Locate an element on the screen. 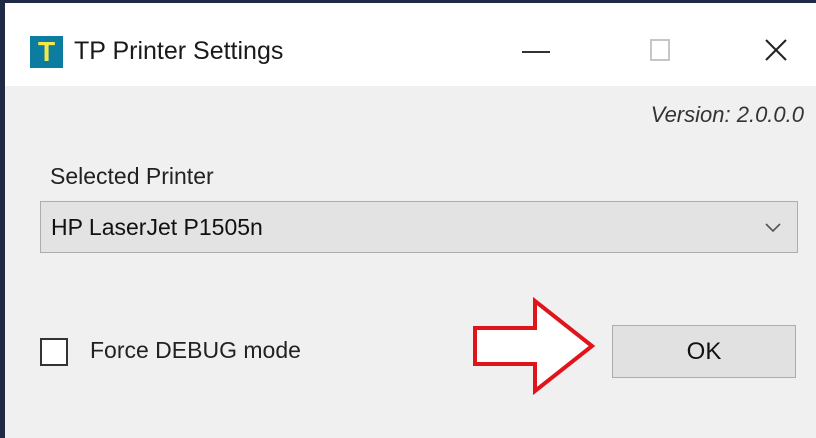 This screenshot has width=816, height=438. printer-select: HP LaserJet P1505n is located at coordinates (419, 227).